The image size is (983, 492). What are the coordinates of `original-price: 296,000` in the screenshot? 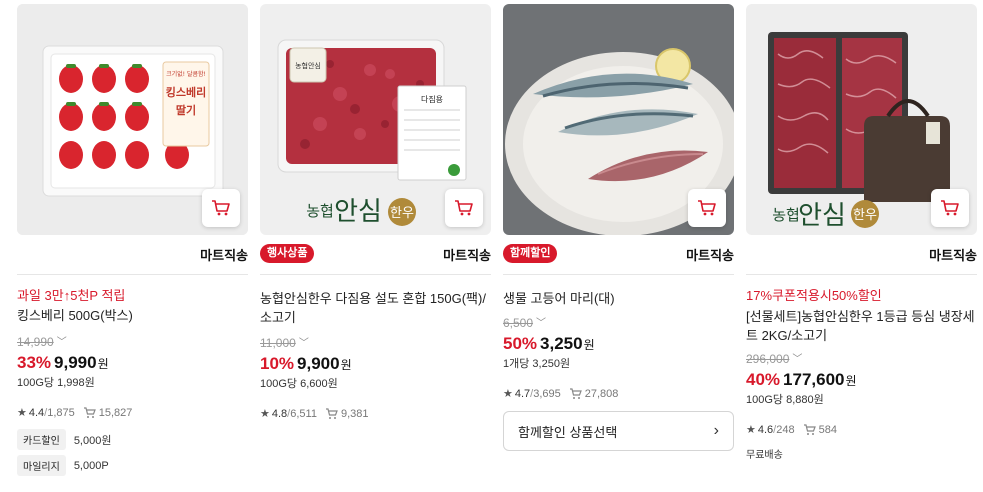 It's located at (768, 359).